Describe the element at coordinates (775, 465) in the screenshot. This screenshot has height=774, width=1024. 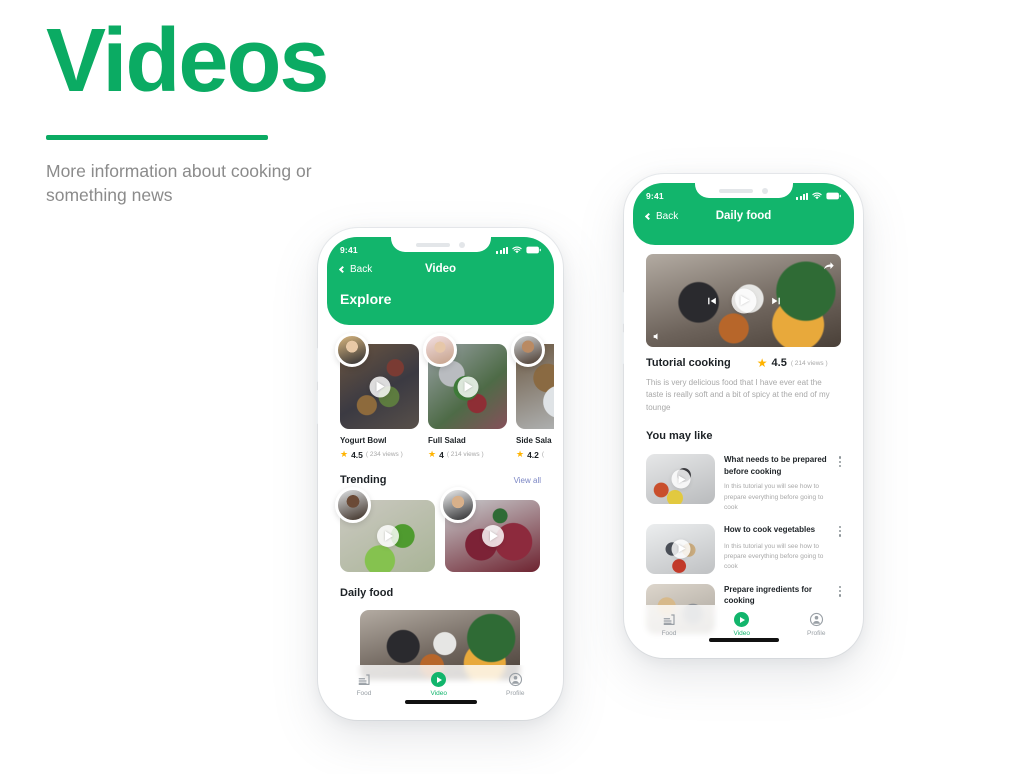
I see `list-item-title: What needs to be prepared before cooking` at that location.